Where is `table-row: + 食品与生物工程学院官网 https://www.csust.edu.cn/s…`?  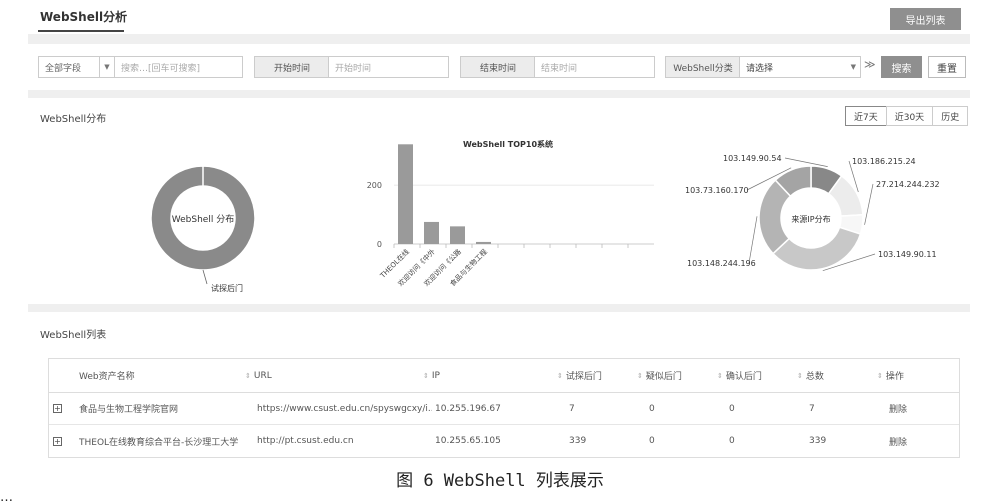
table-row: + 食品与生物工程学院官网 https://www.csust.edu.cn/s… is located at coordinates (504, 409).